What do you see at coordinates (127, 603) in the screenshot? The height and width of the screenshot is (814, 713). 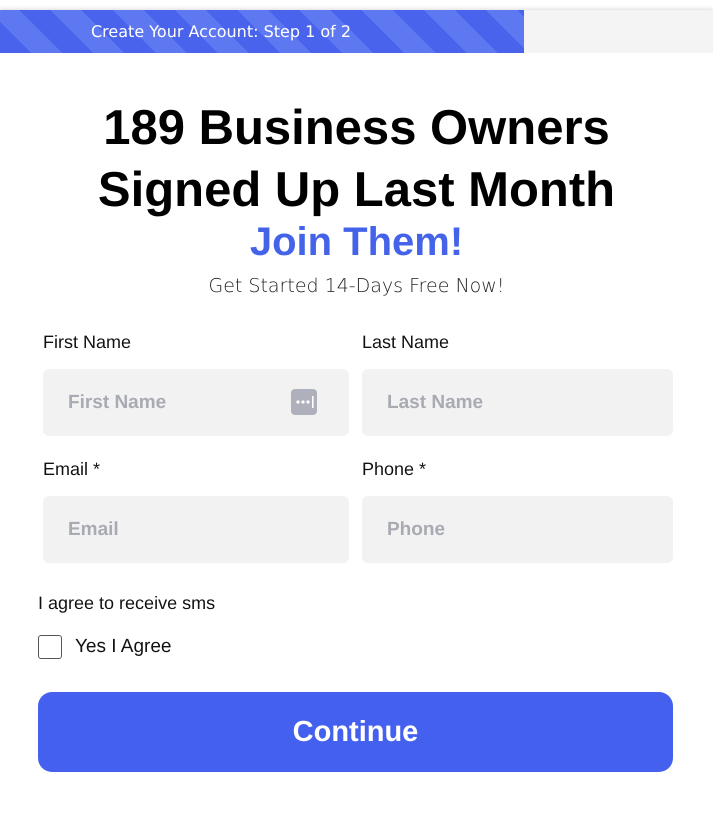 I see `consent-question: I agree to receive sms` at bounding box center [127, 603].